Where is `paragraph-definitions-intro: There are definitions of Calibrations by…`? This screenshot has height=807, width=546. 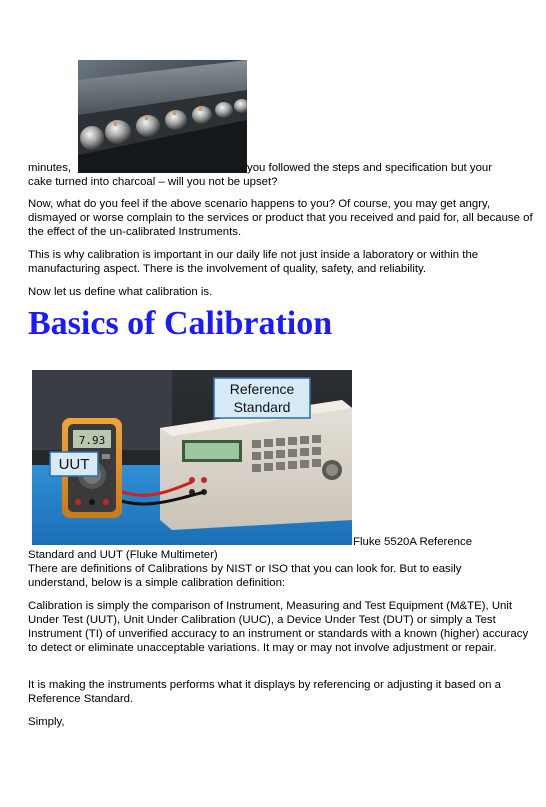 paragraph-definitions-intro: There are definitions of Calibrations by… is located at coordinates (245, 576).